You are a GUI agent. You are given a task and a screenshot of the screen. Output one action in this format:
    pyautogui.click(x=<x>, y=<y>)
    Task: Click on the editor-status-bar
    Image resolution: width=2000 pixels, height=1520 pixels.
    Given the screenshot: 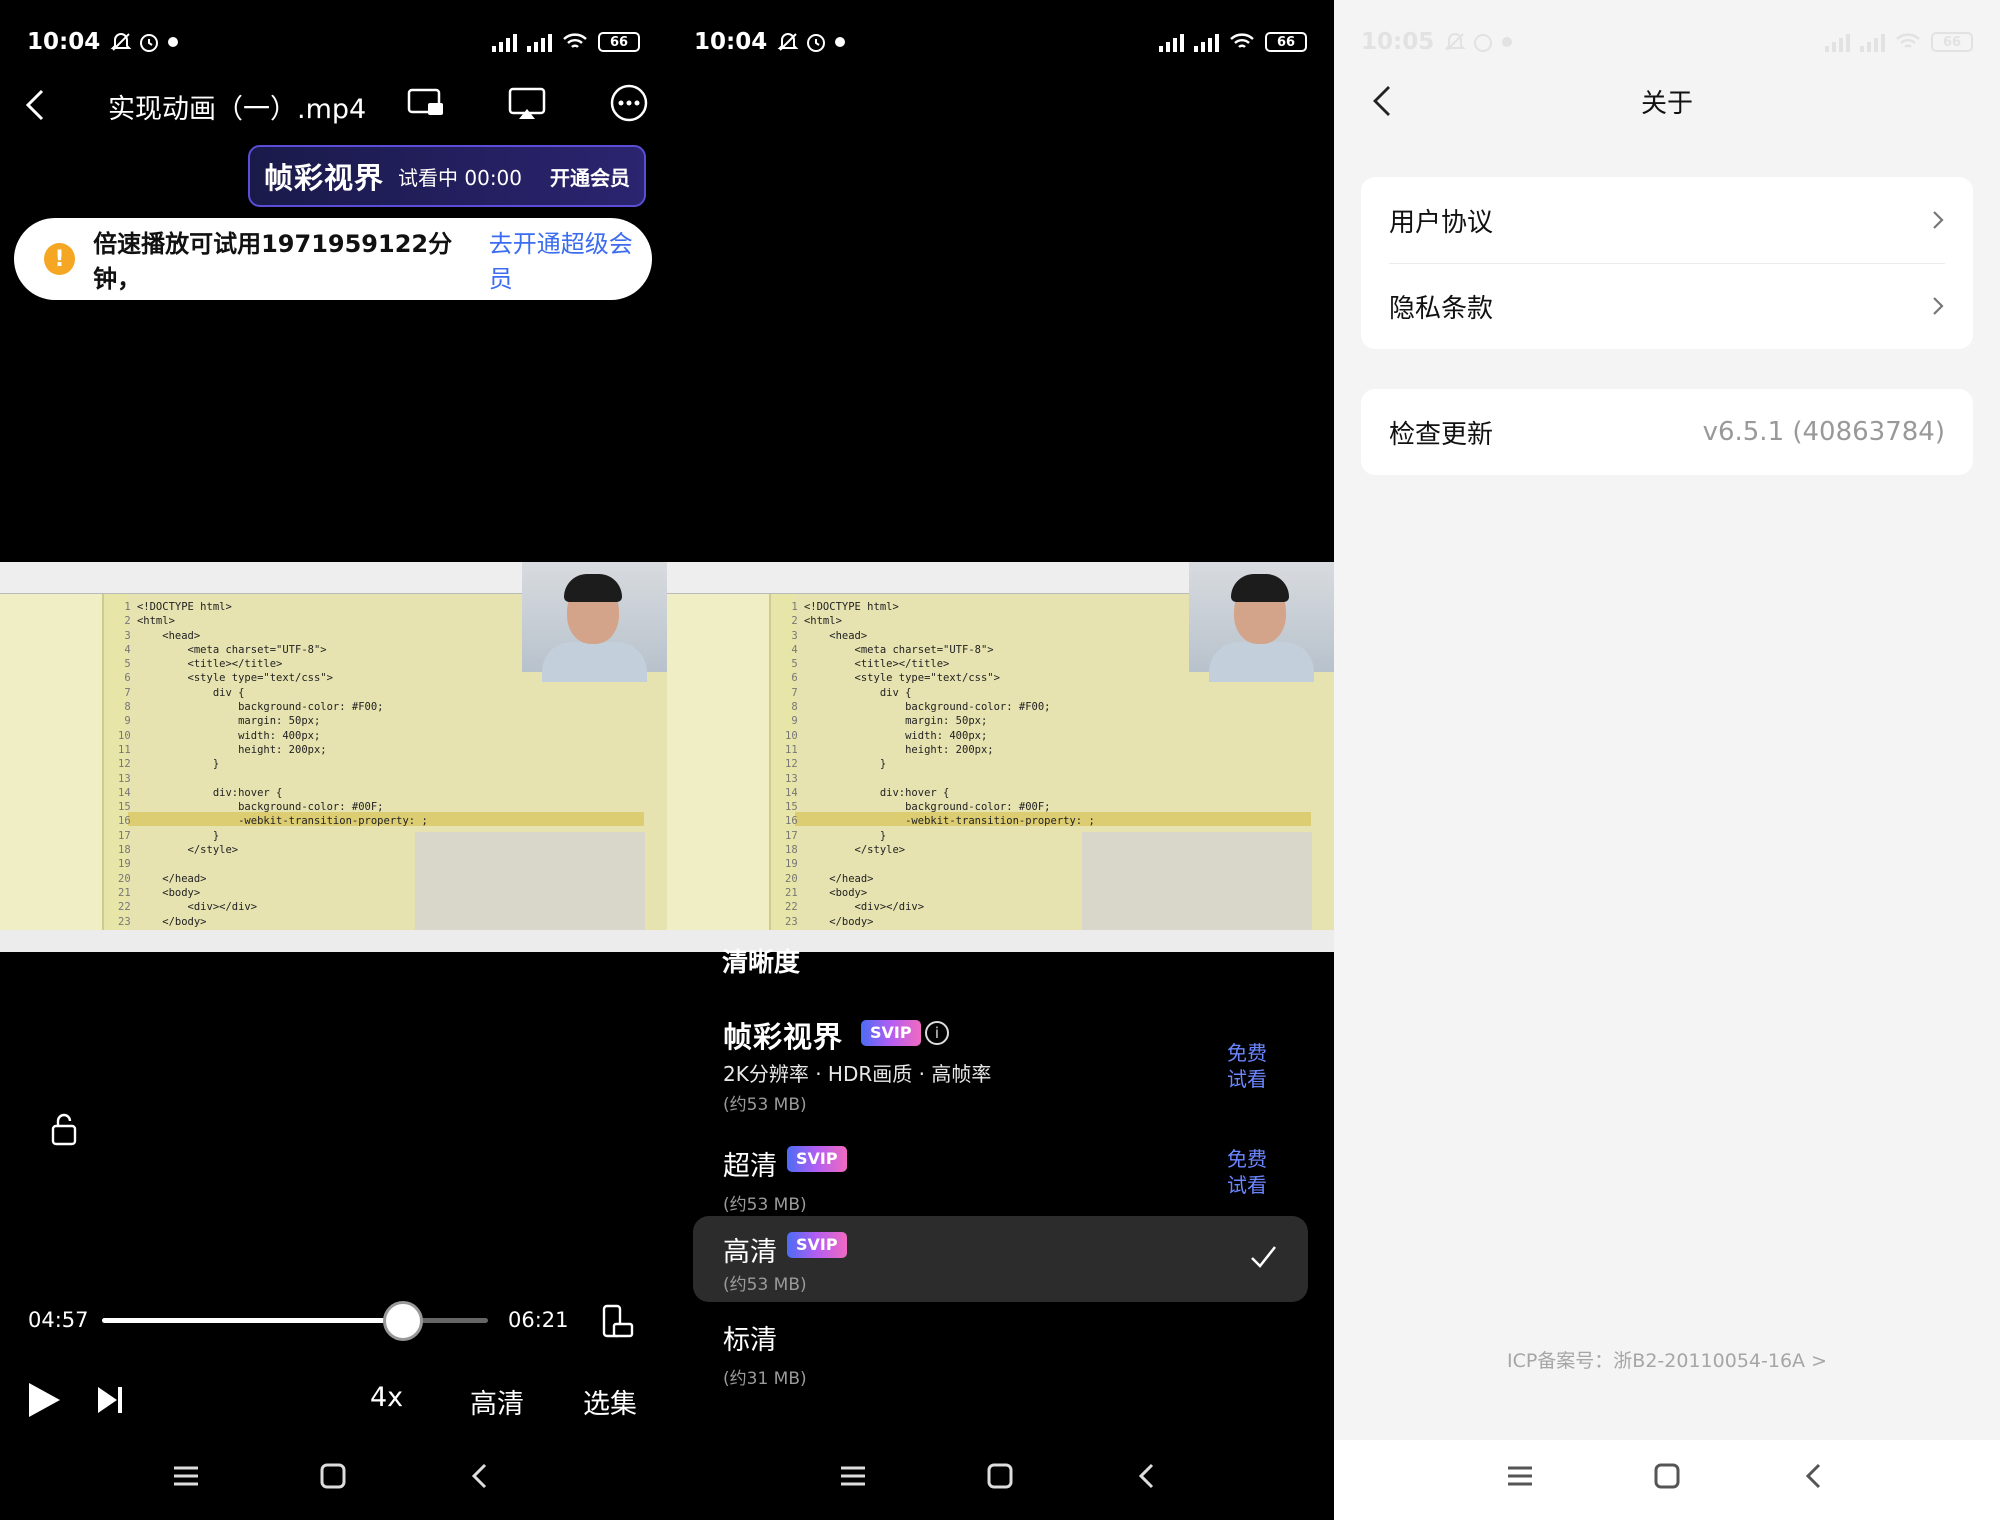 What is the action you would take?
    pyautogui.click(x=333, y=941)
    